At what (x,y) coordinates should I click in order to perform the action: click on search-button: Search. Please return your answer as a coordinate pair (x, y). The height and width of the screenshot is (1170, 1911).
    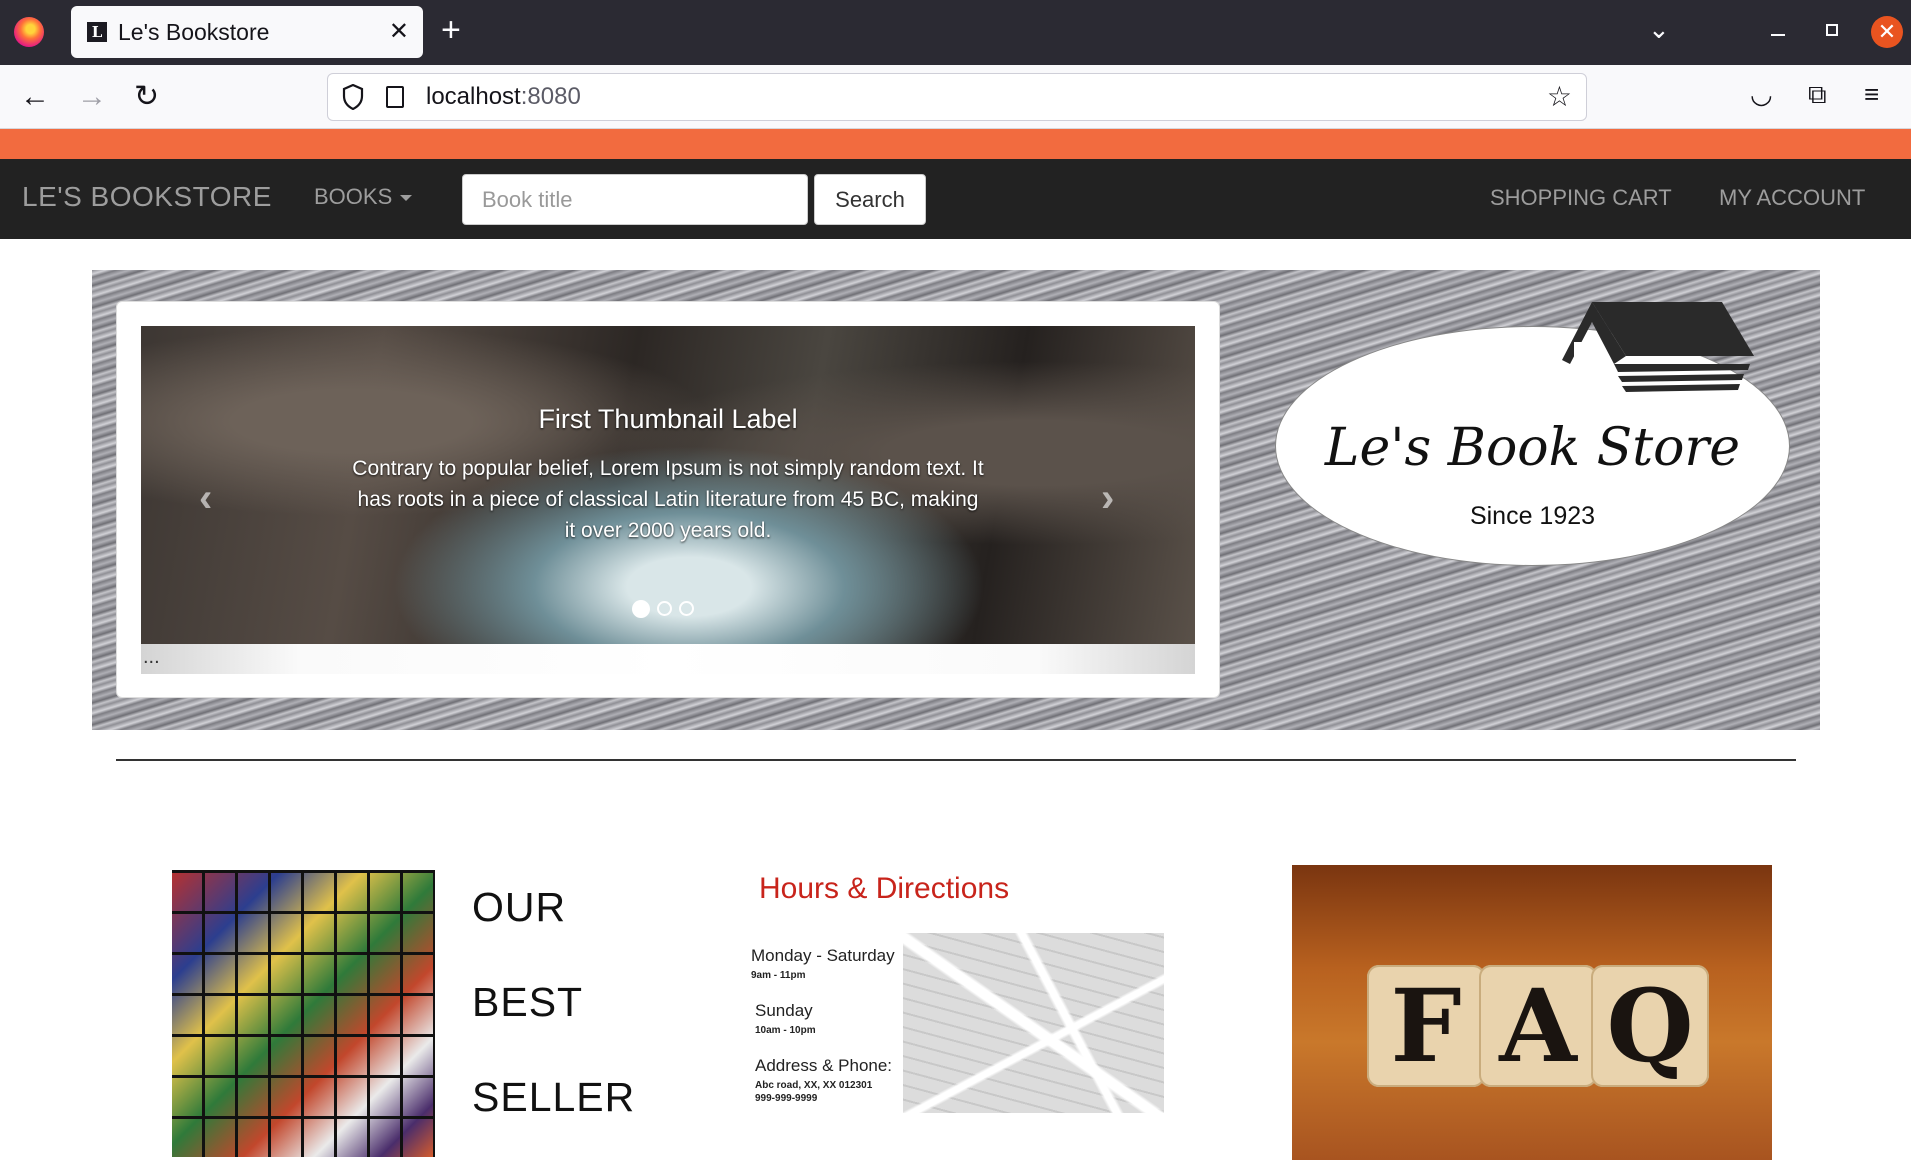
    Looking at the image, I should click on (870, 199).